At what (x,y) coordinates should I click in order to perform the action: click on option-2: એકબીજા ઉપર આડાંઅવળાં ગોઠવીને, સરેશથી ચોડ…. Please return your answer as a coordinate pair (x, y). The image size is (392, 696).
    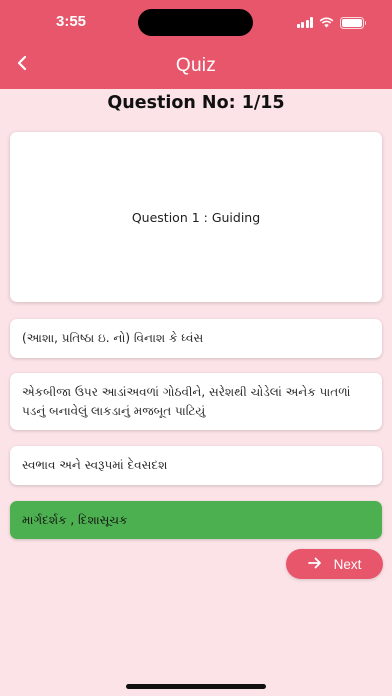
    Looking at the image, I should click on (196, 401).